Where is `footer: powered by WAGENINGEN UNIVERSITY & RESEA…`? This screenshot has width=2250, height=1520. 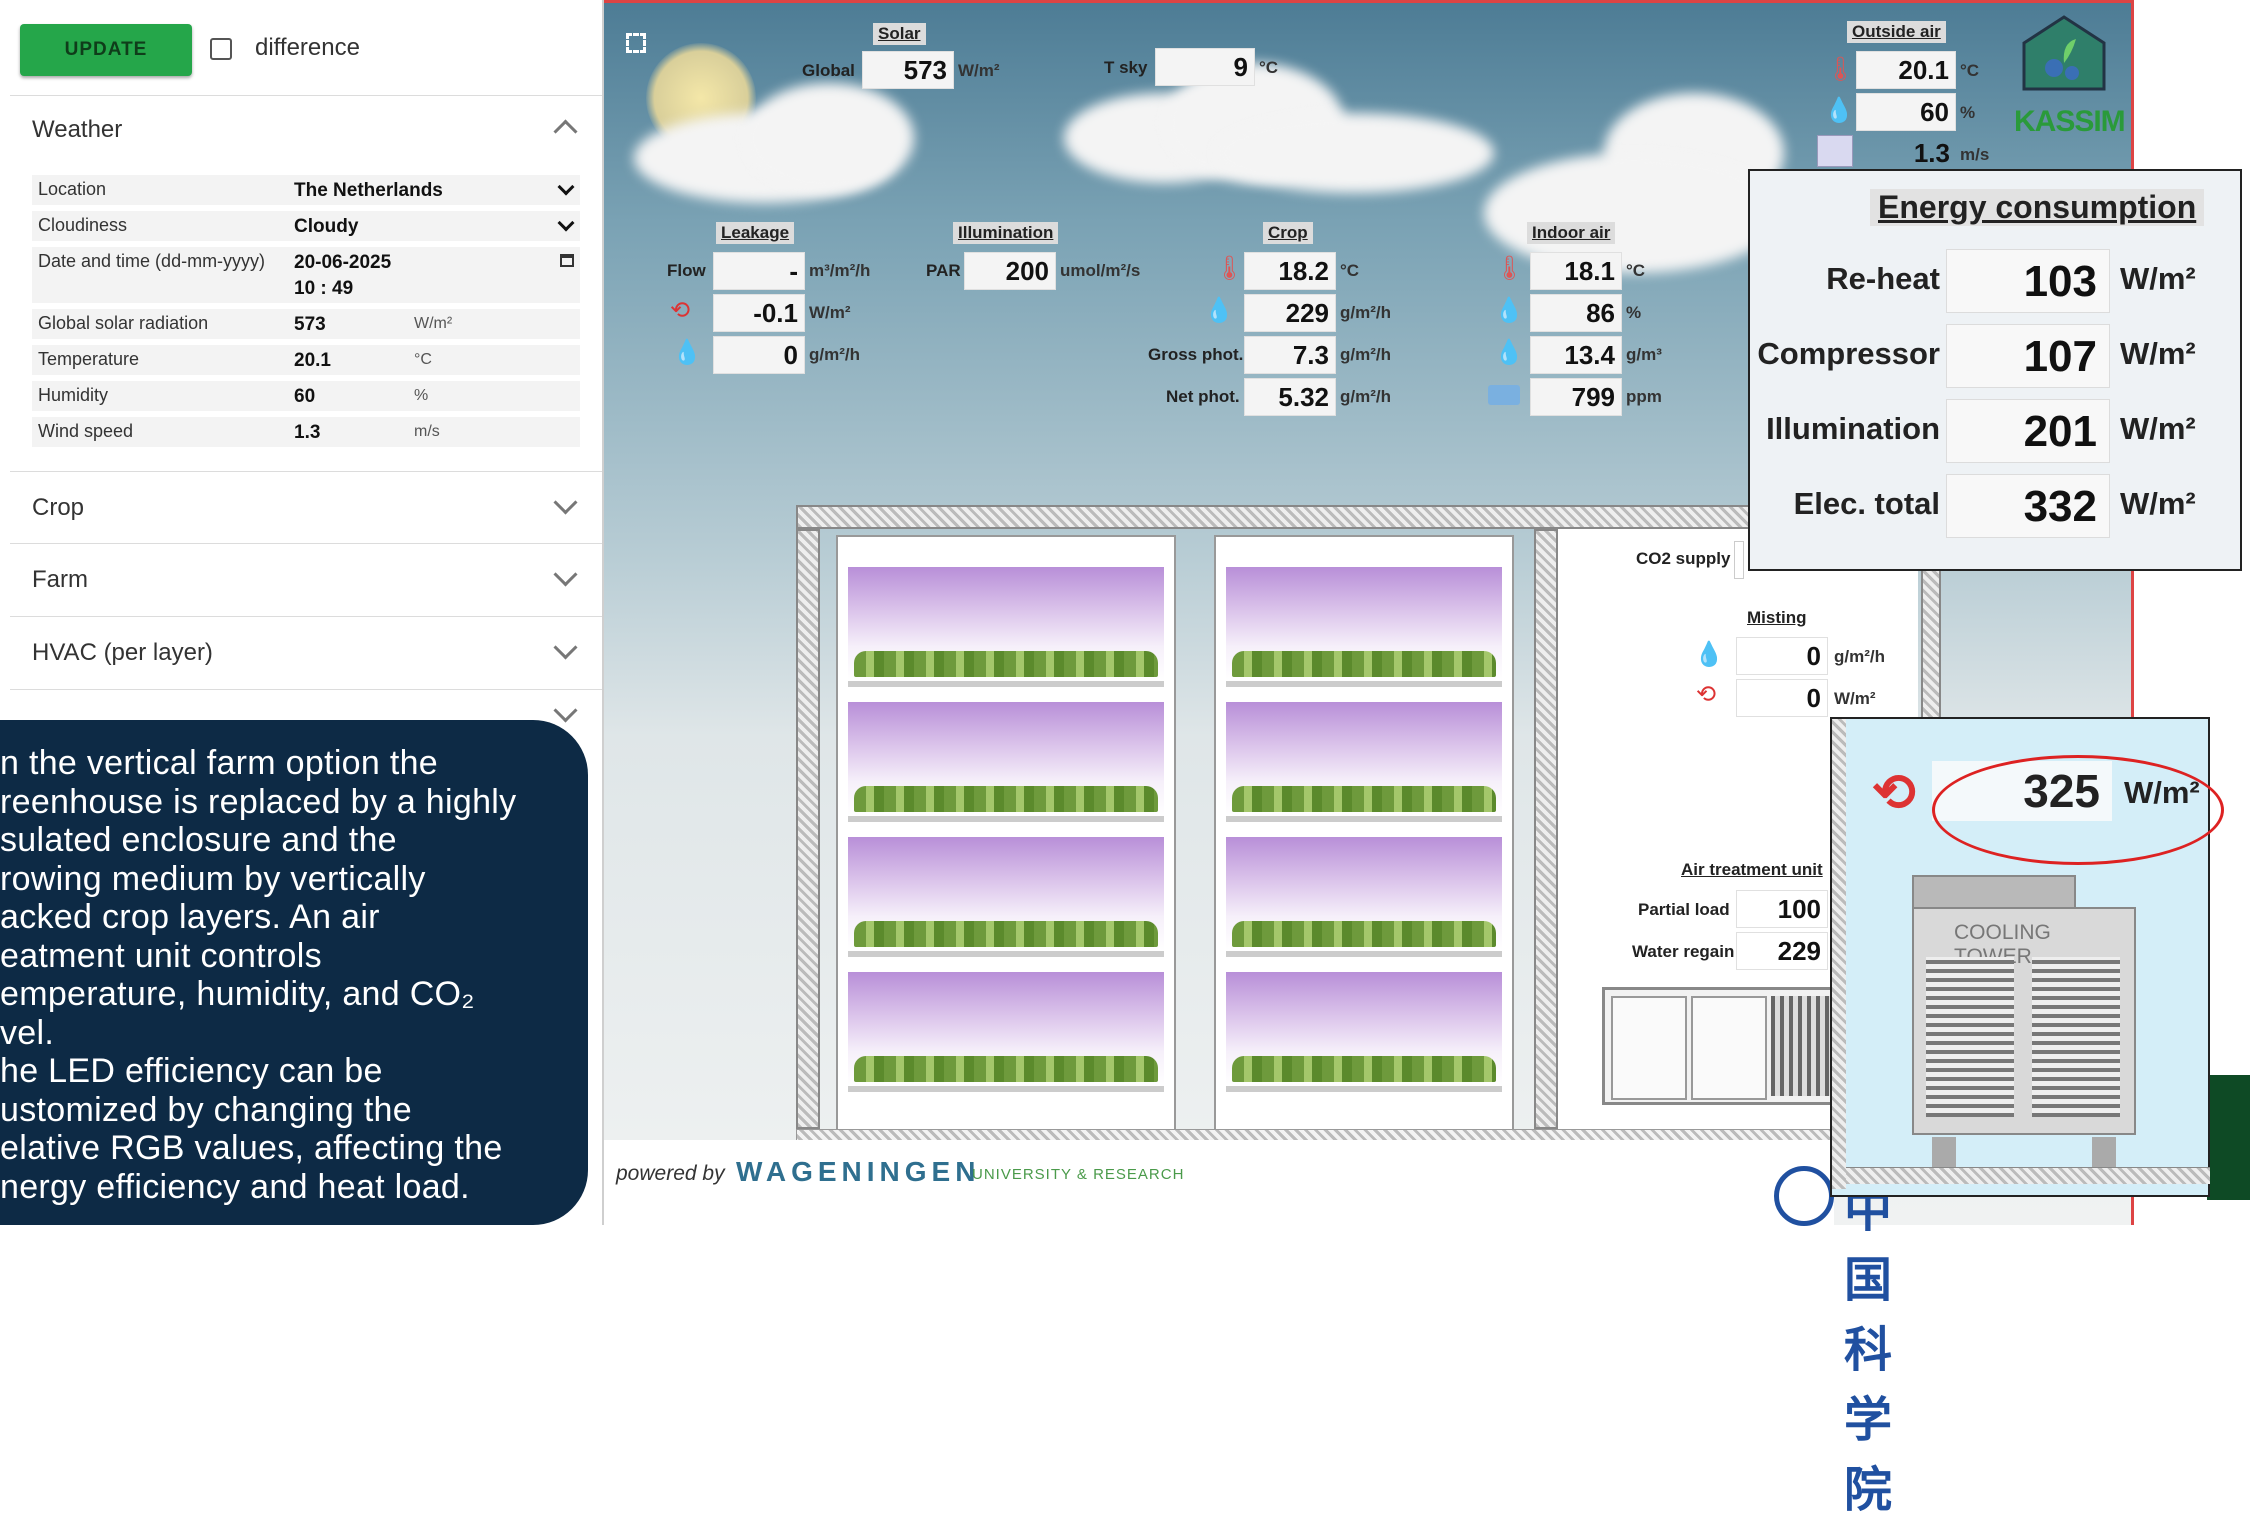 footer: powered by WAGENINGEN UNIVERSITY & RESEA… is located at coordinates (1248, 1328).